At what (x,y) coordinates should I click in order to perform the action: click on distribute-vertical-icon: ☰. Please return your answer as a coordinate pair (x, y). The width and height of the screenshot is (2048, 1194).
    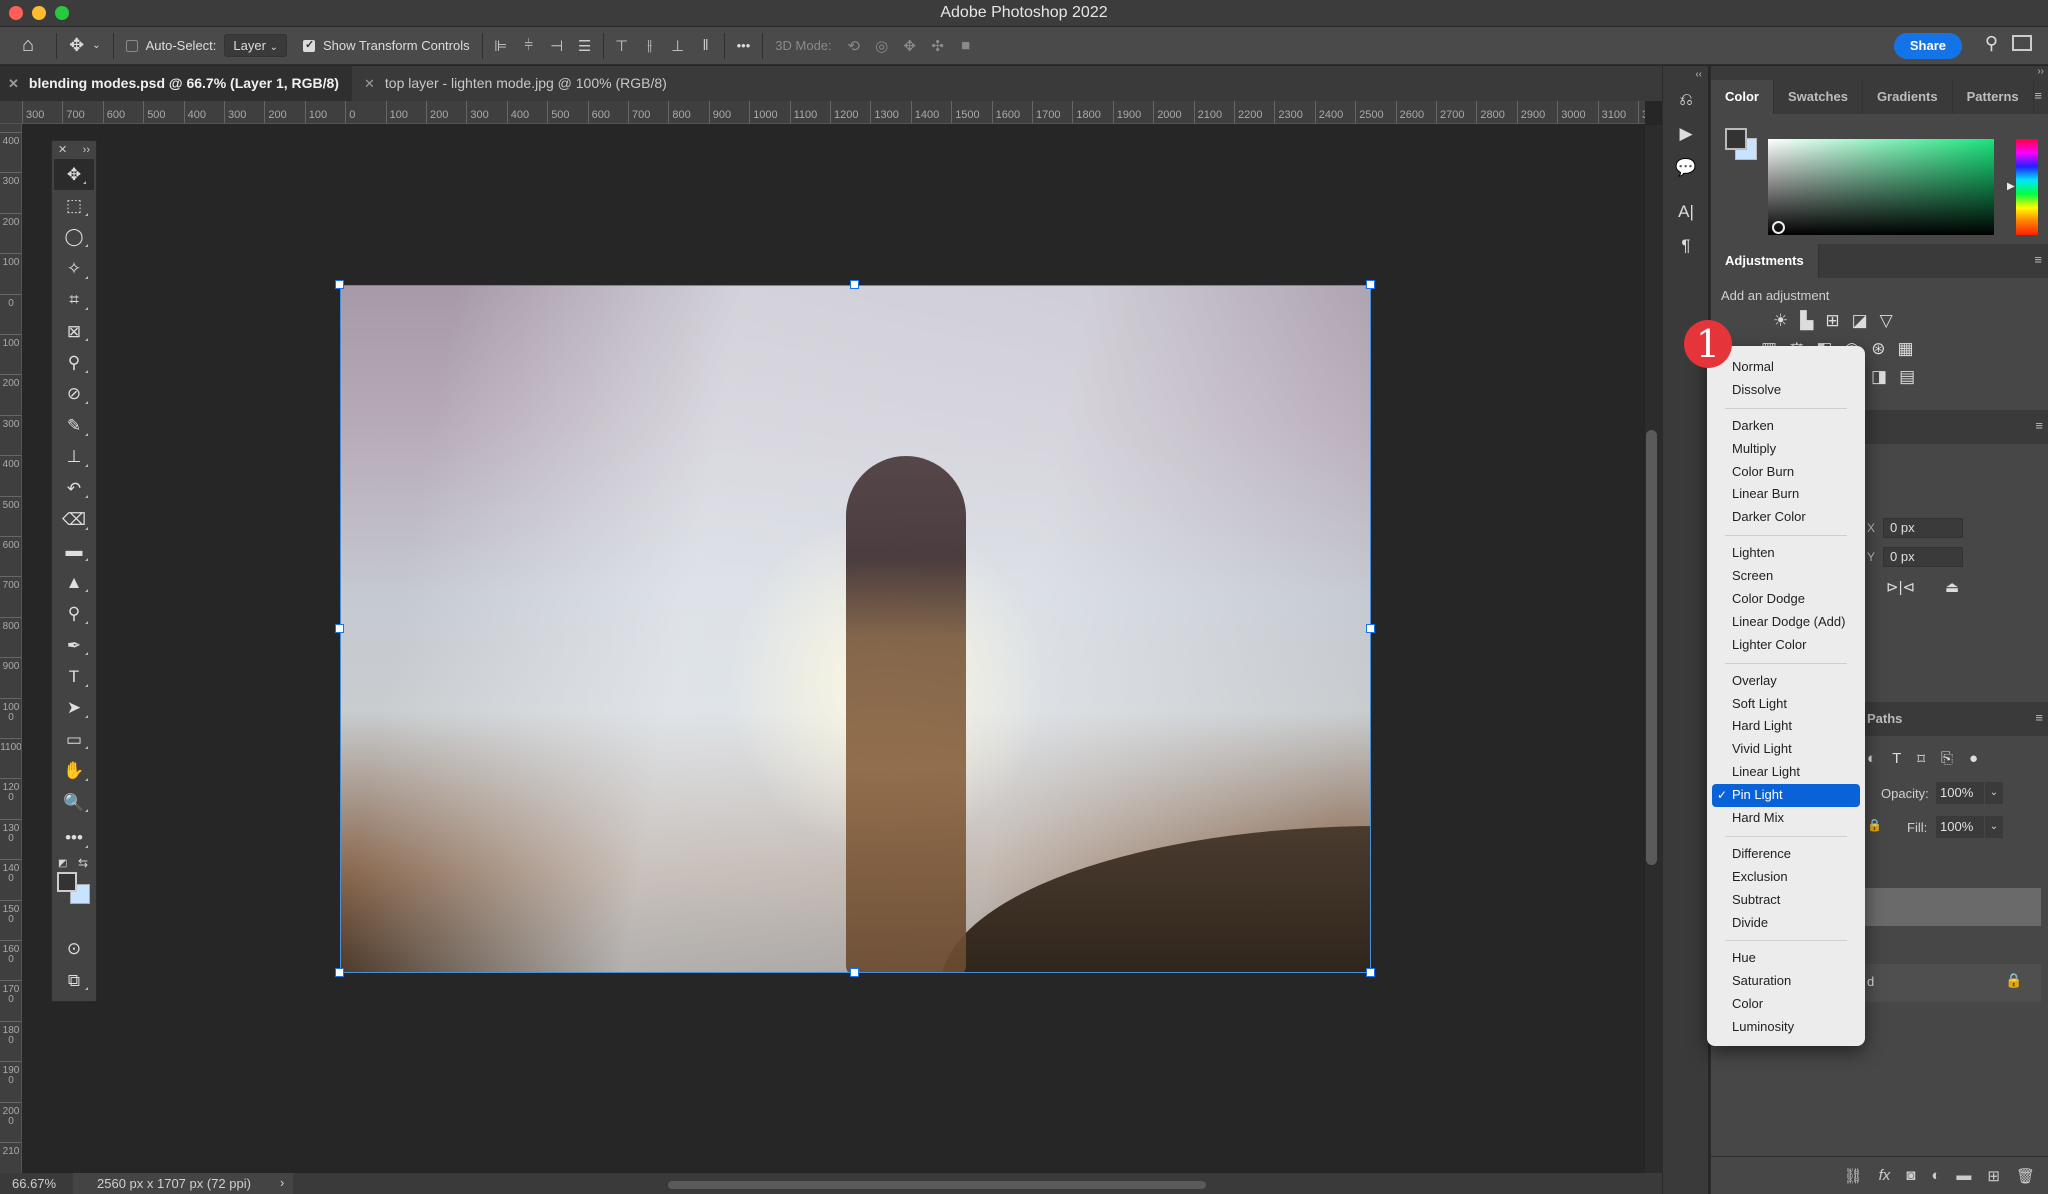
    Looking at the image, I should click on (585, 46).